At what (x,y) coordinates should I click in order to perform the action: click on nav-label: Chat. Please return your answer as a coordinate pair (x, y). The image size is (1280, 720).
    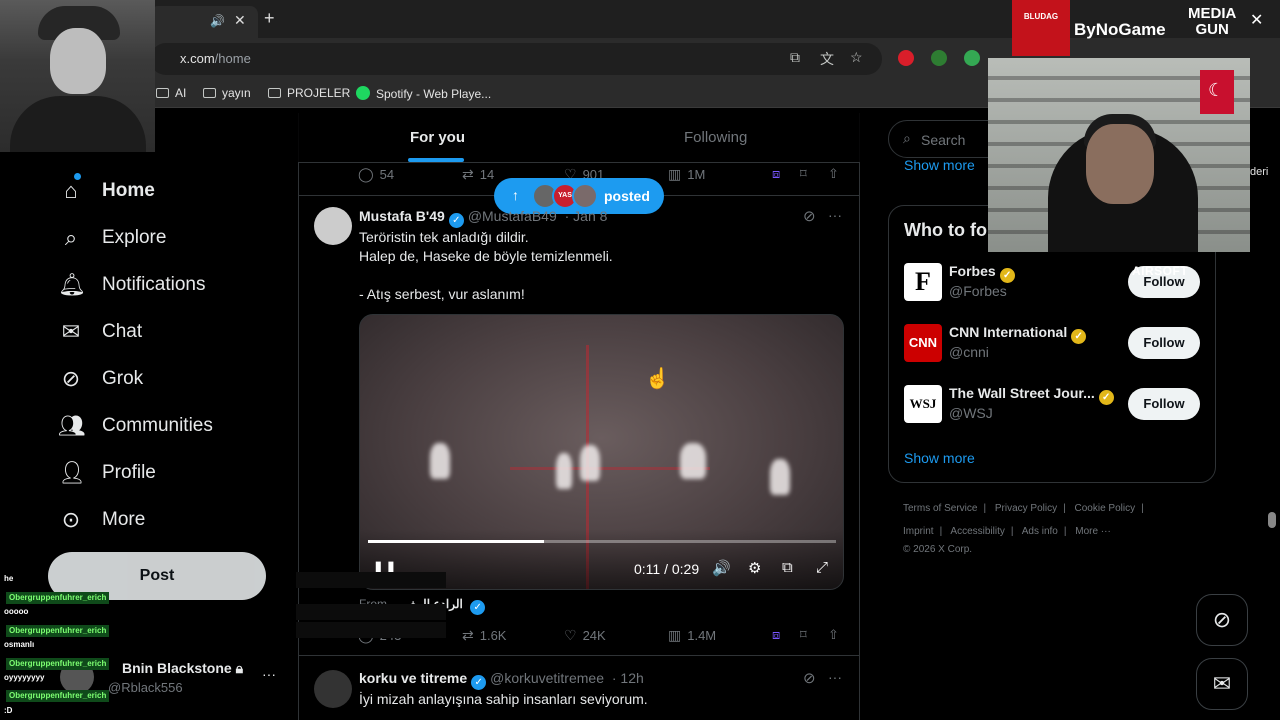
    Looking at the image, I should click on (122, 331).